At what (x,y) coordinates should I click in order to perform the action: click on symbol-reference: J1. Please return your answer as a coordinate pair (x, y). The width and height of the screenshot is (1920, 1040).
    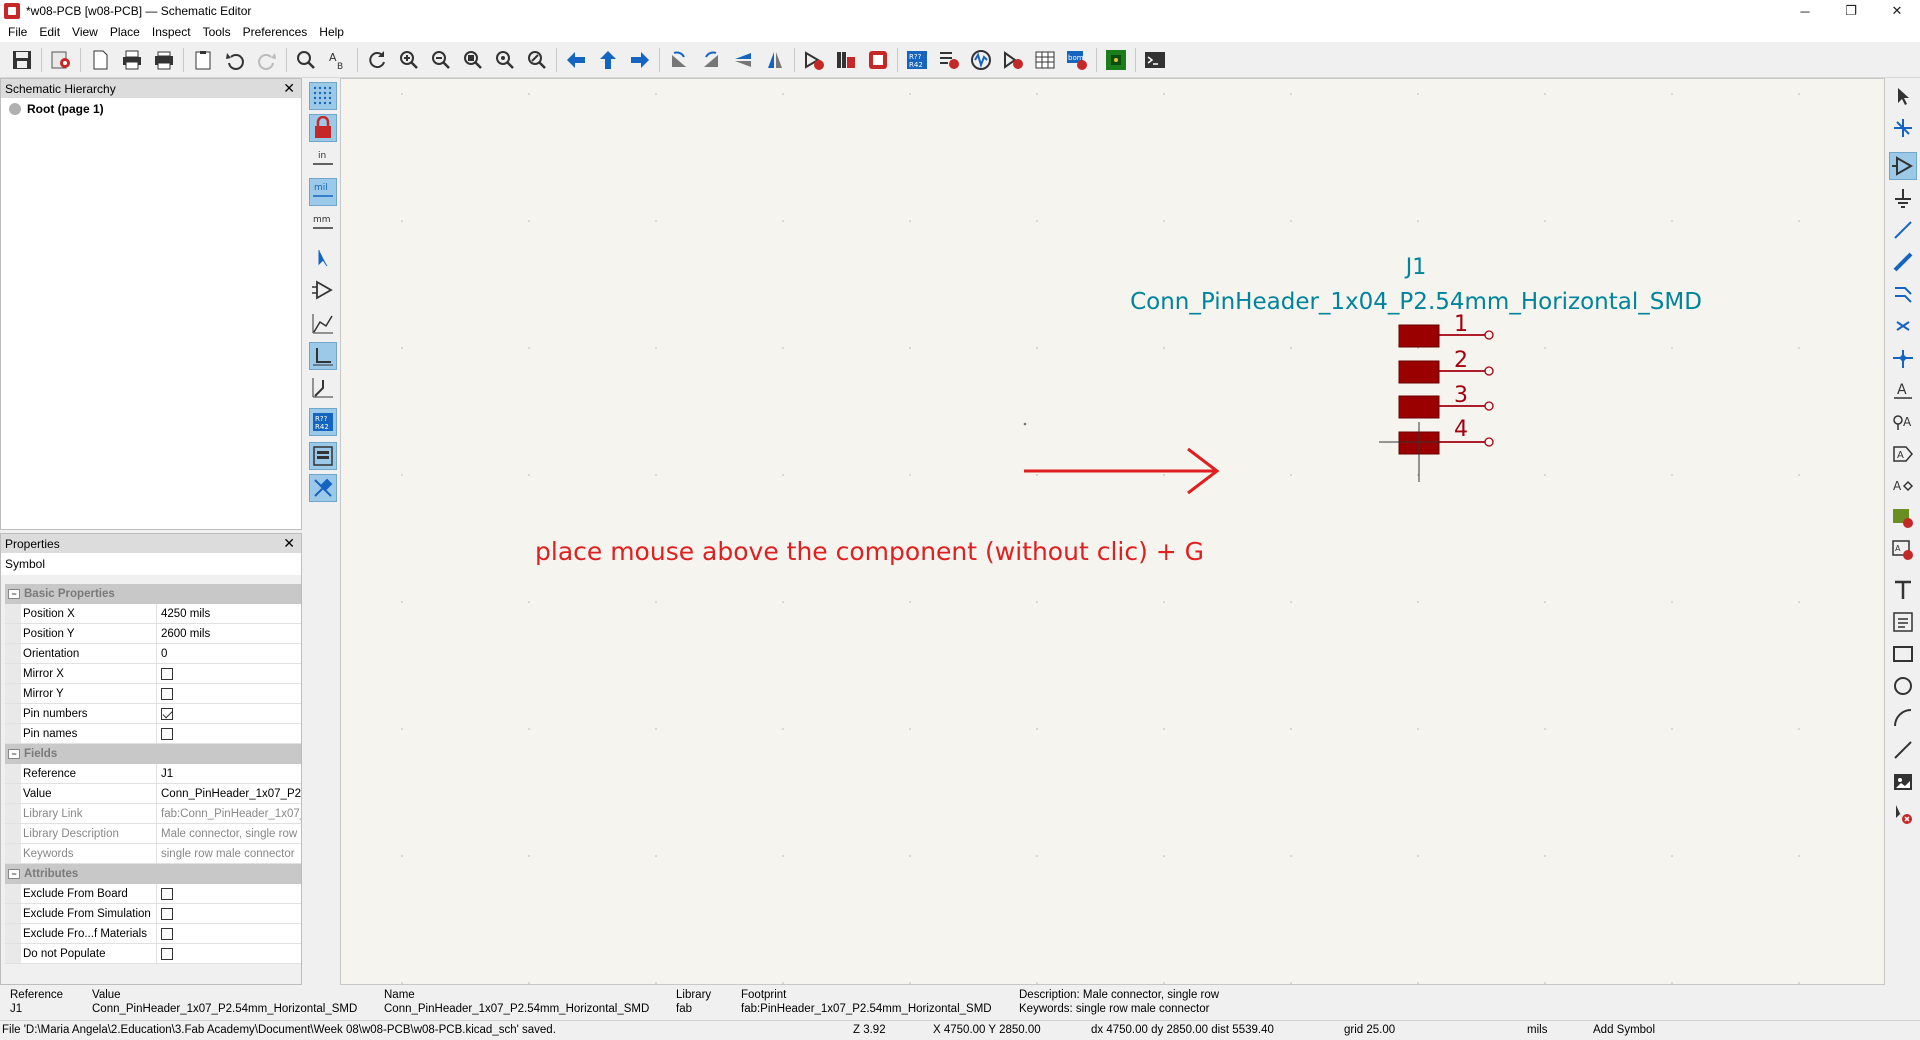
    Looking at the image, I should click on (1415, 267).